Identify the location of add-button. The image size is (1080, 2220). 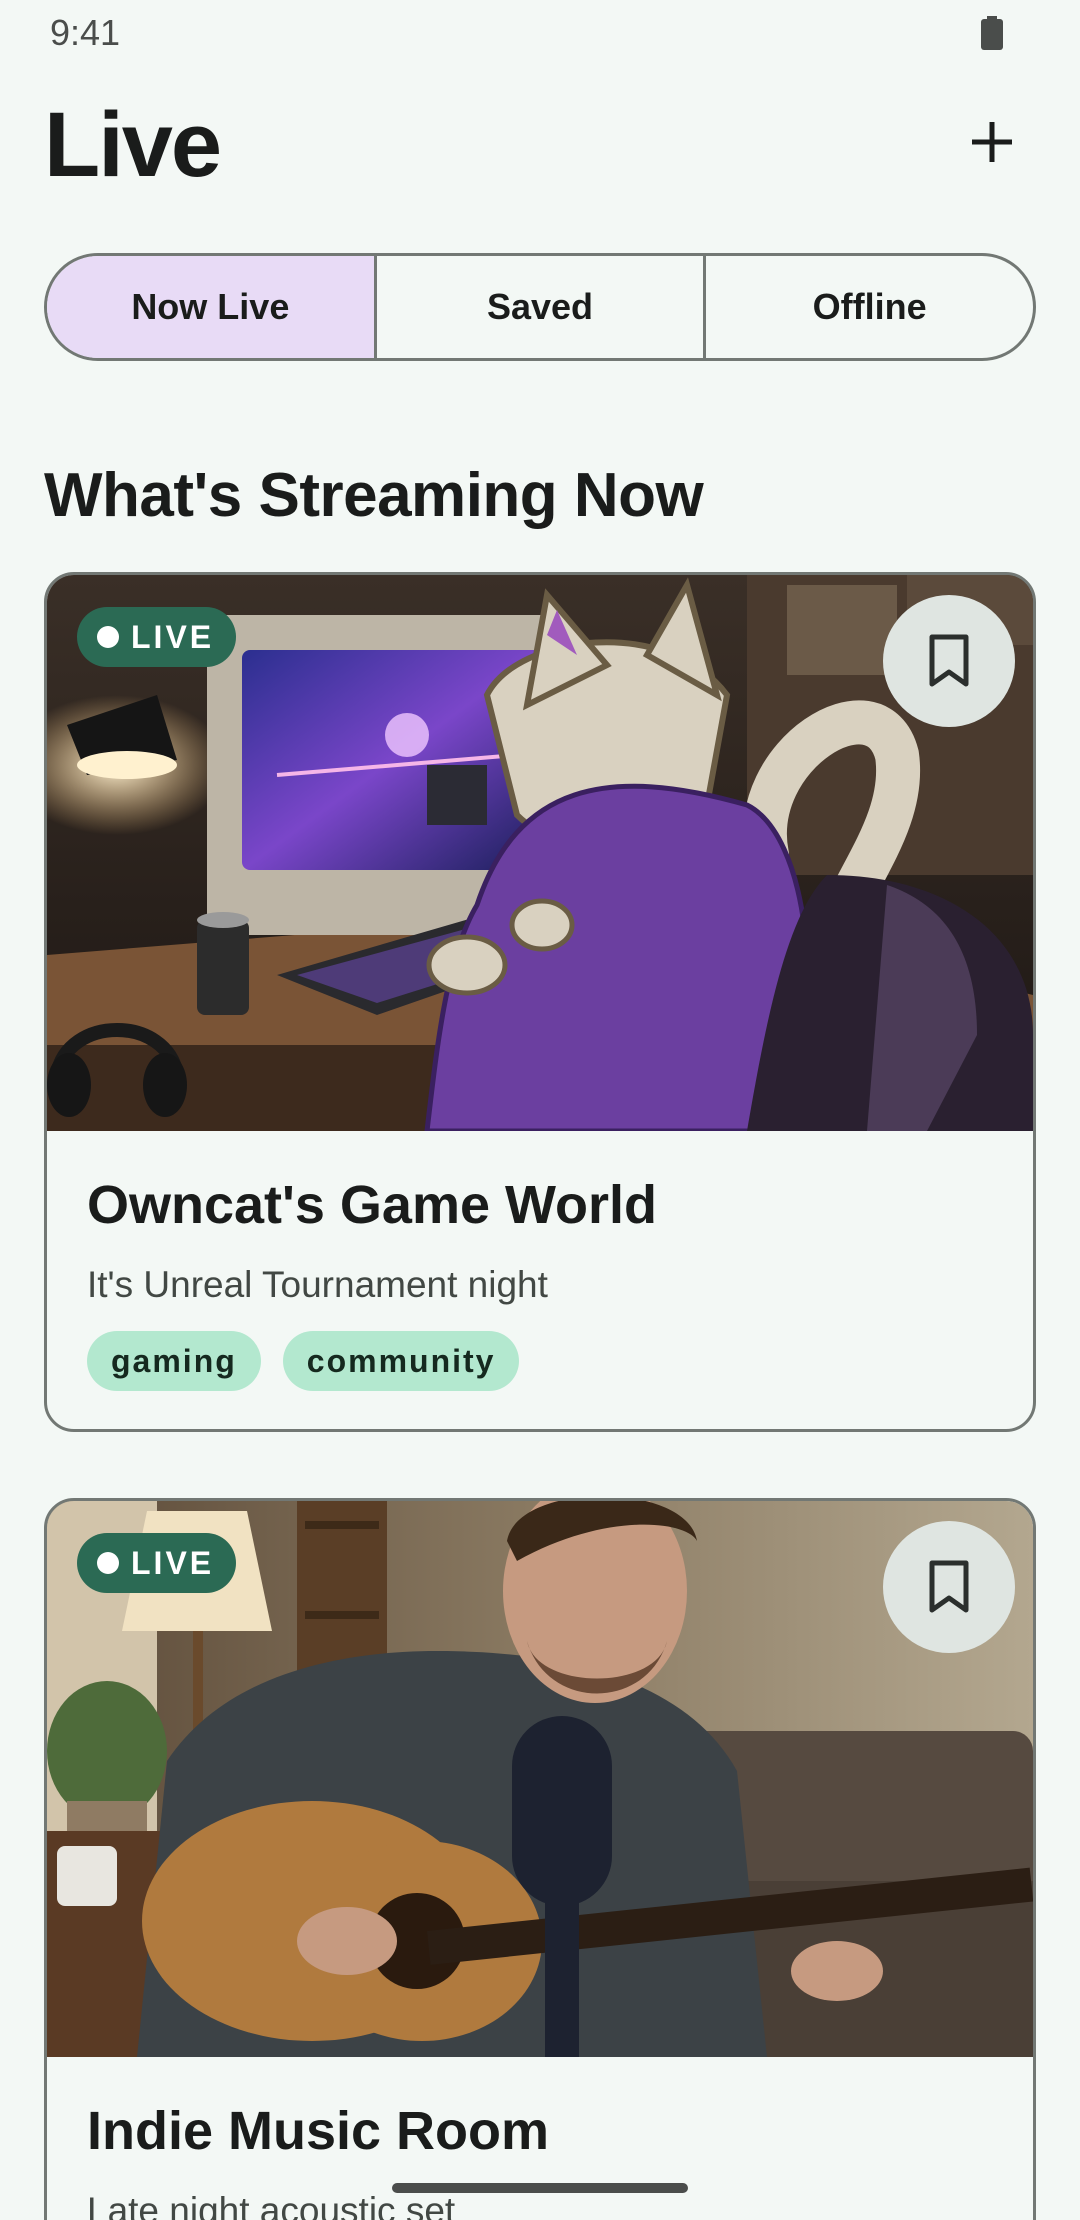
(992, 142).